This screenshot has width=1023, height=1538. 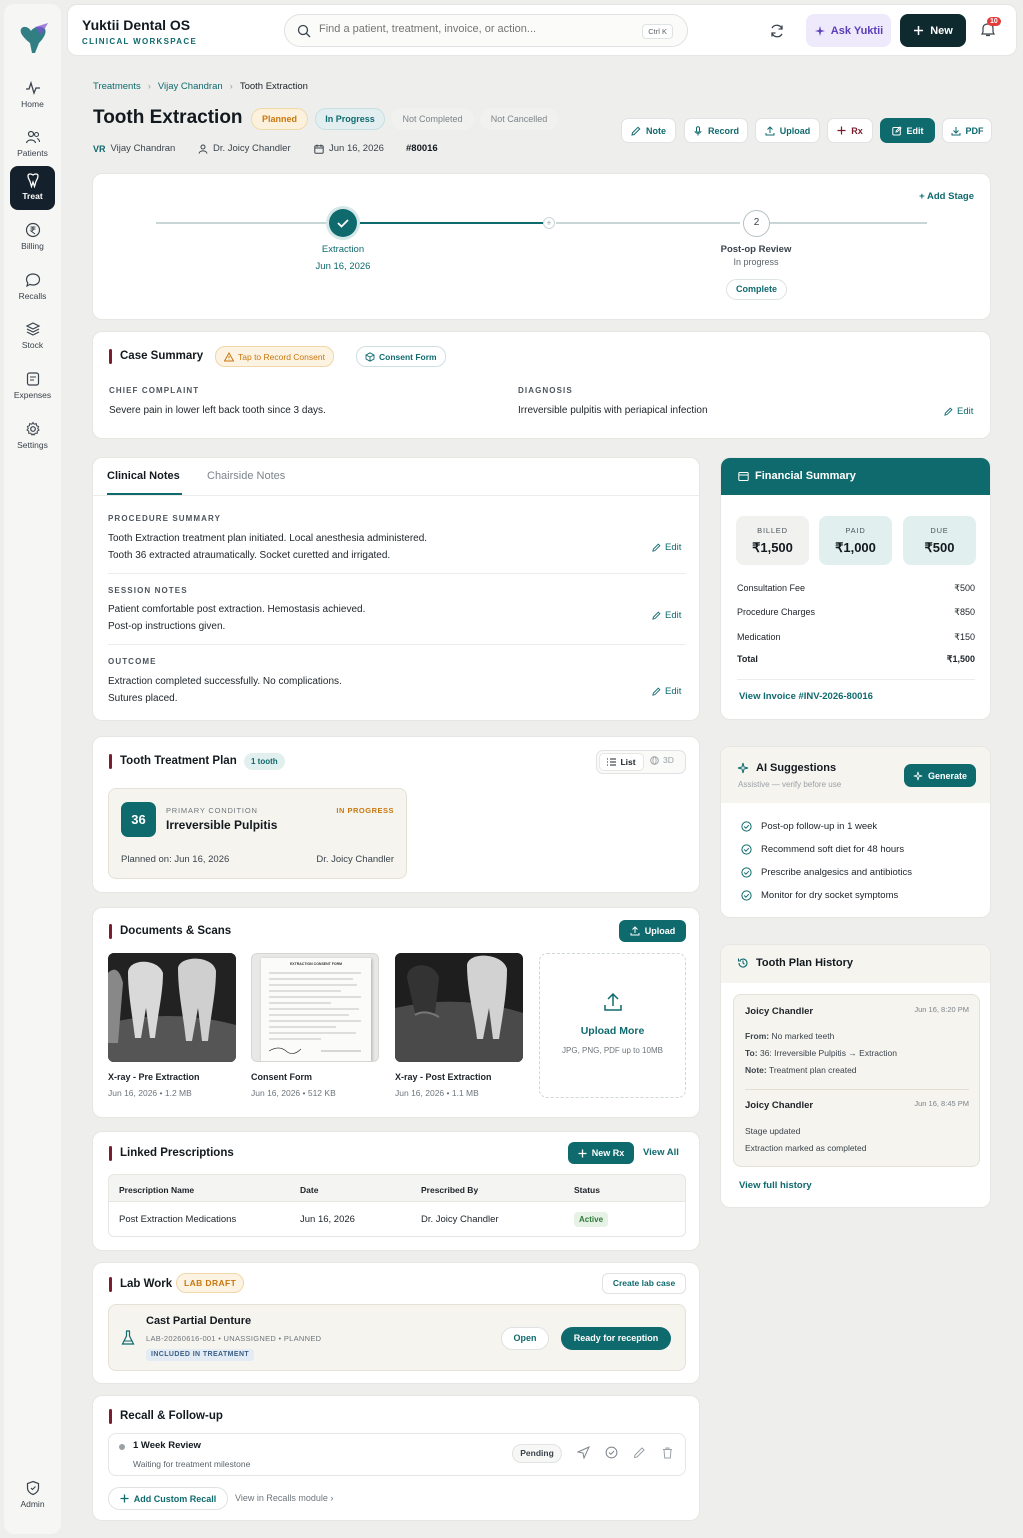 I want to click on edit-session-button: Edit, so click(x=666, y=615).